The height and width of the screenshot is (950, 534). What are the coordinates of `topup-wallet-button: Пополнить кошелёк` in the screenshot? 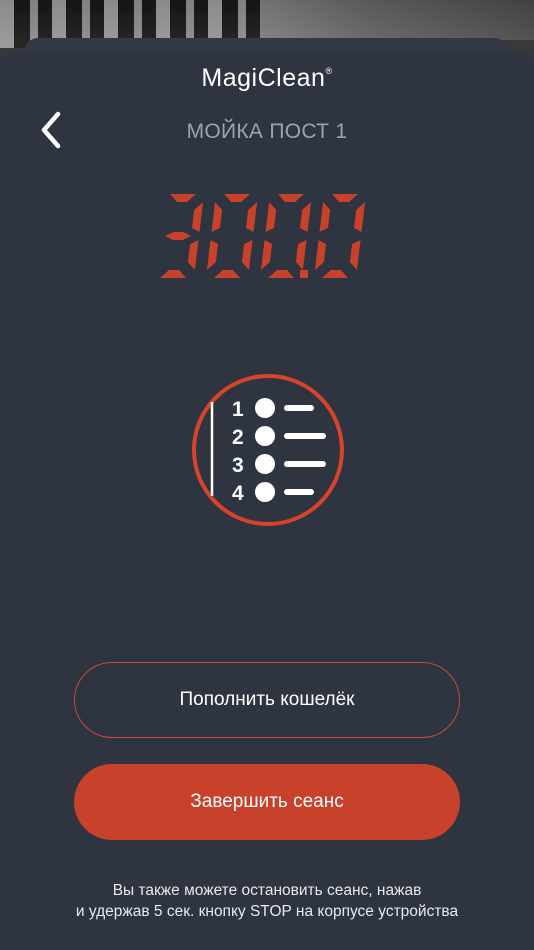 It's located at (267, 700).